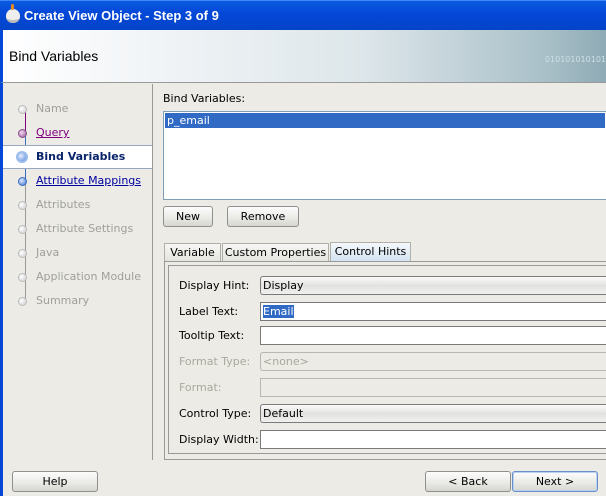  What do you see at coordinates (77, 157) in the screenshot?
I see `step-bind-variables: Bind Variables` at bounding box center [77, 157].